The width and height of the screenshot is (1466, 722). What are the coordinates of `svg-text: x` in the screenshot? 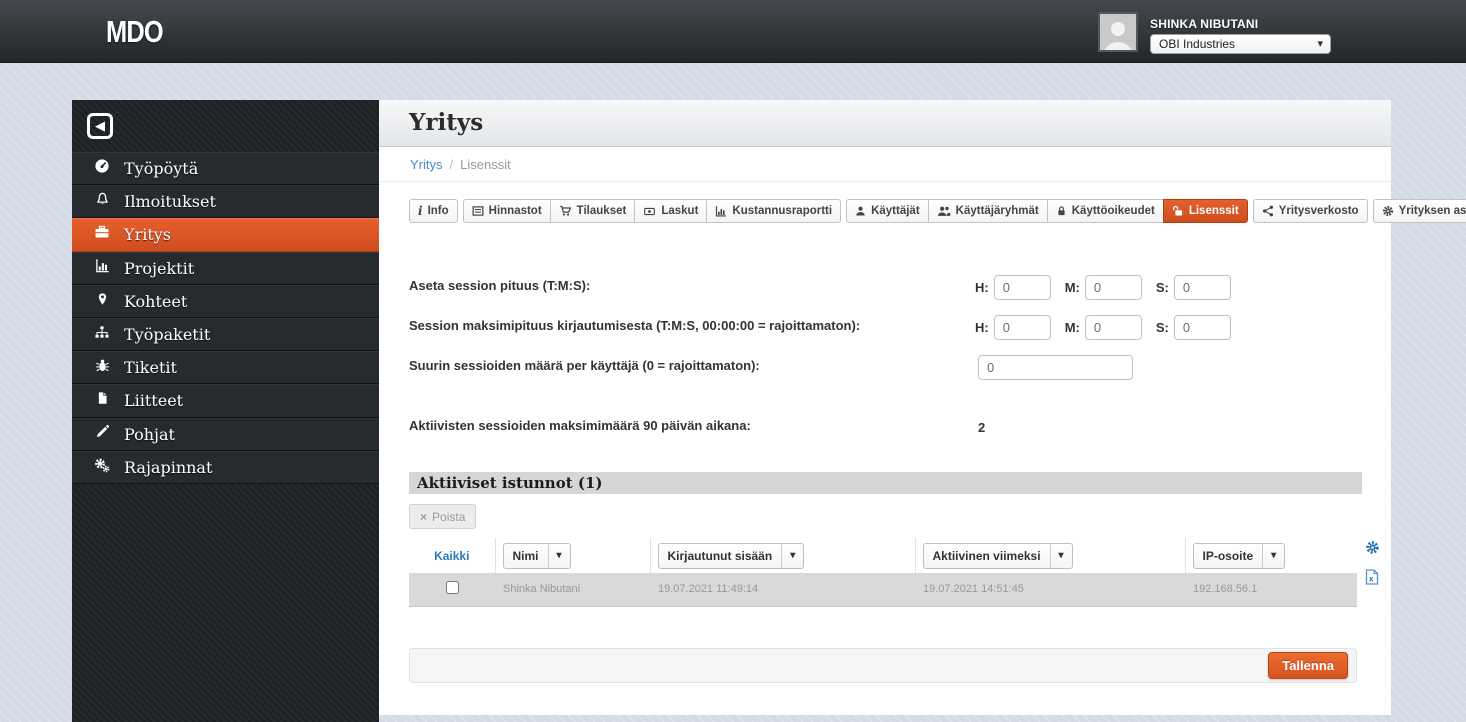 It's located at (1371, 579).